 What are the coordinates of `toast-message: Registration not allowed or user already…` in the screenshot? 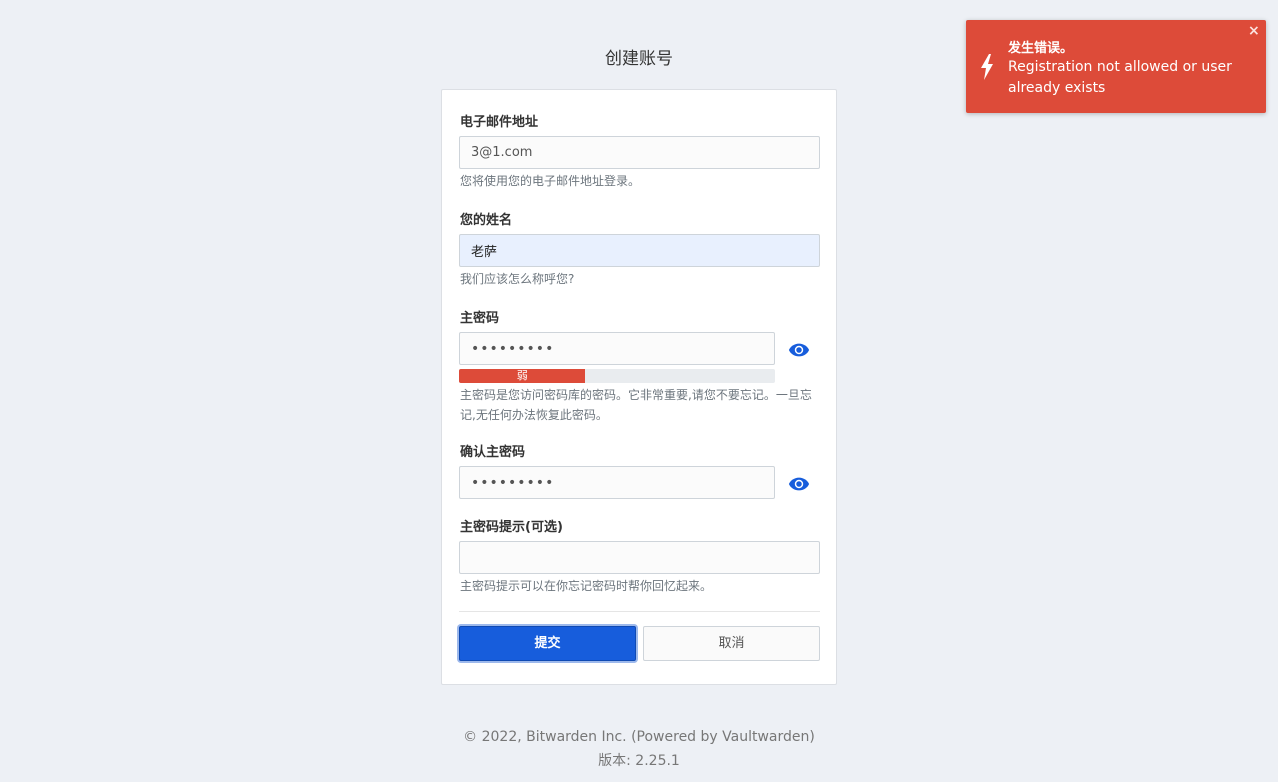 It's located at (1120, 77).